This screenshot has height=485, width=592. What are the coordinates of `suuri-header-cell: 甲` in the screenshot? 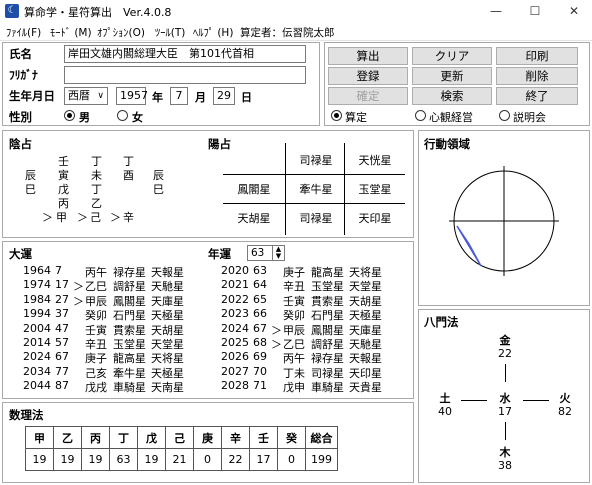 It's located at (39, 437).